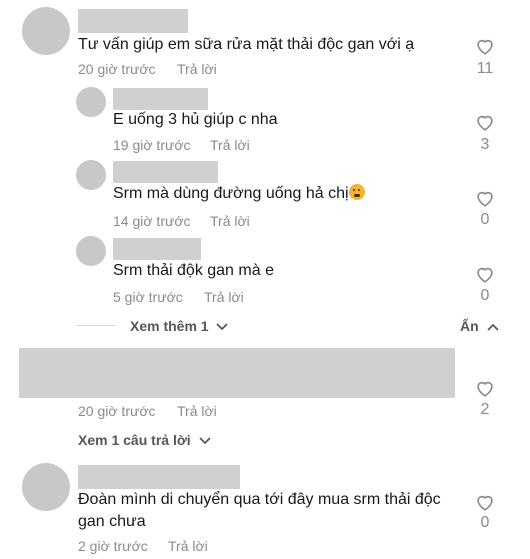 The height and width of the screenshot is (559, 530). I want to click on hide-label: Ẩn, so click(469, 326).